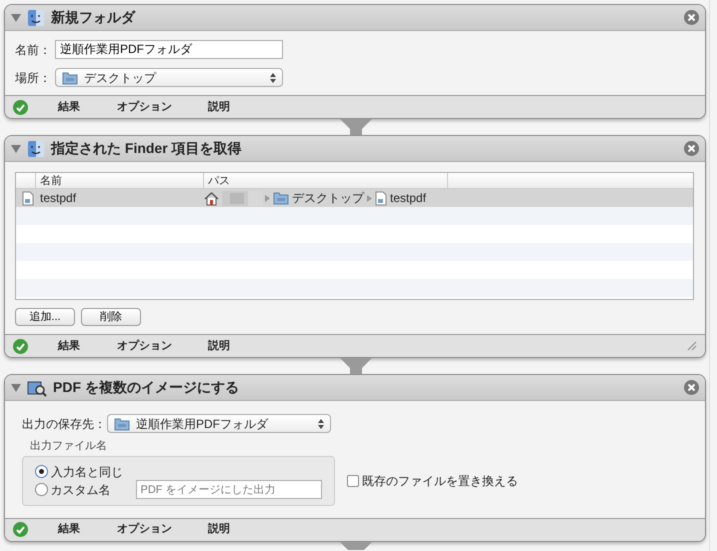 This screenshot has width=717, height=551. I want to click on location-popup: デスクトップ, so click(169, 77).